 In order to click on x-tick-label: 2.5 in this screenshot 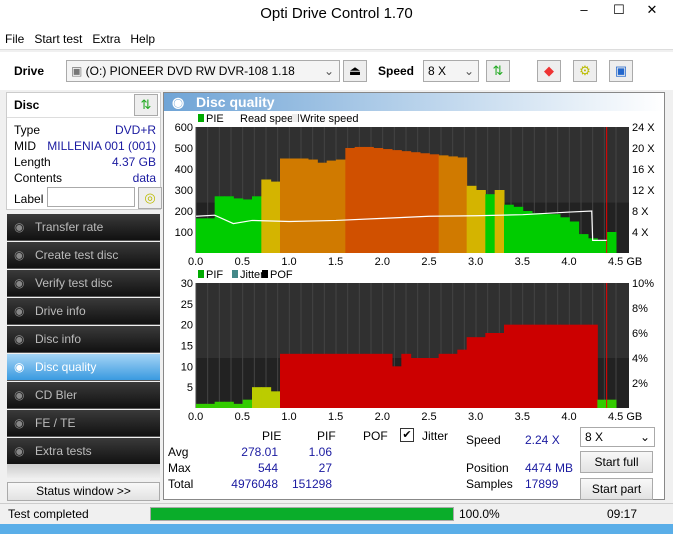, I will do `click(428, 417)`.